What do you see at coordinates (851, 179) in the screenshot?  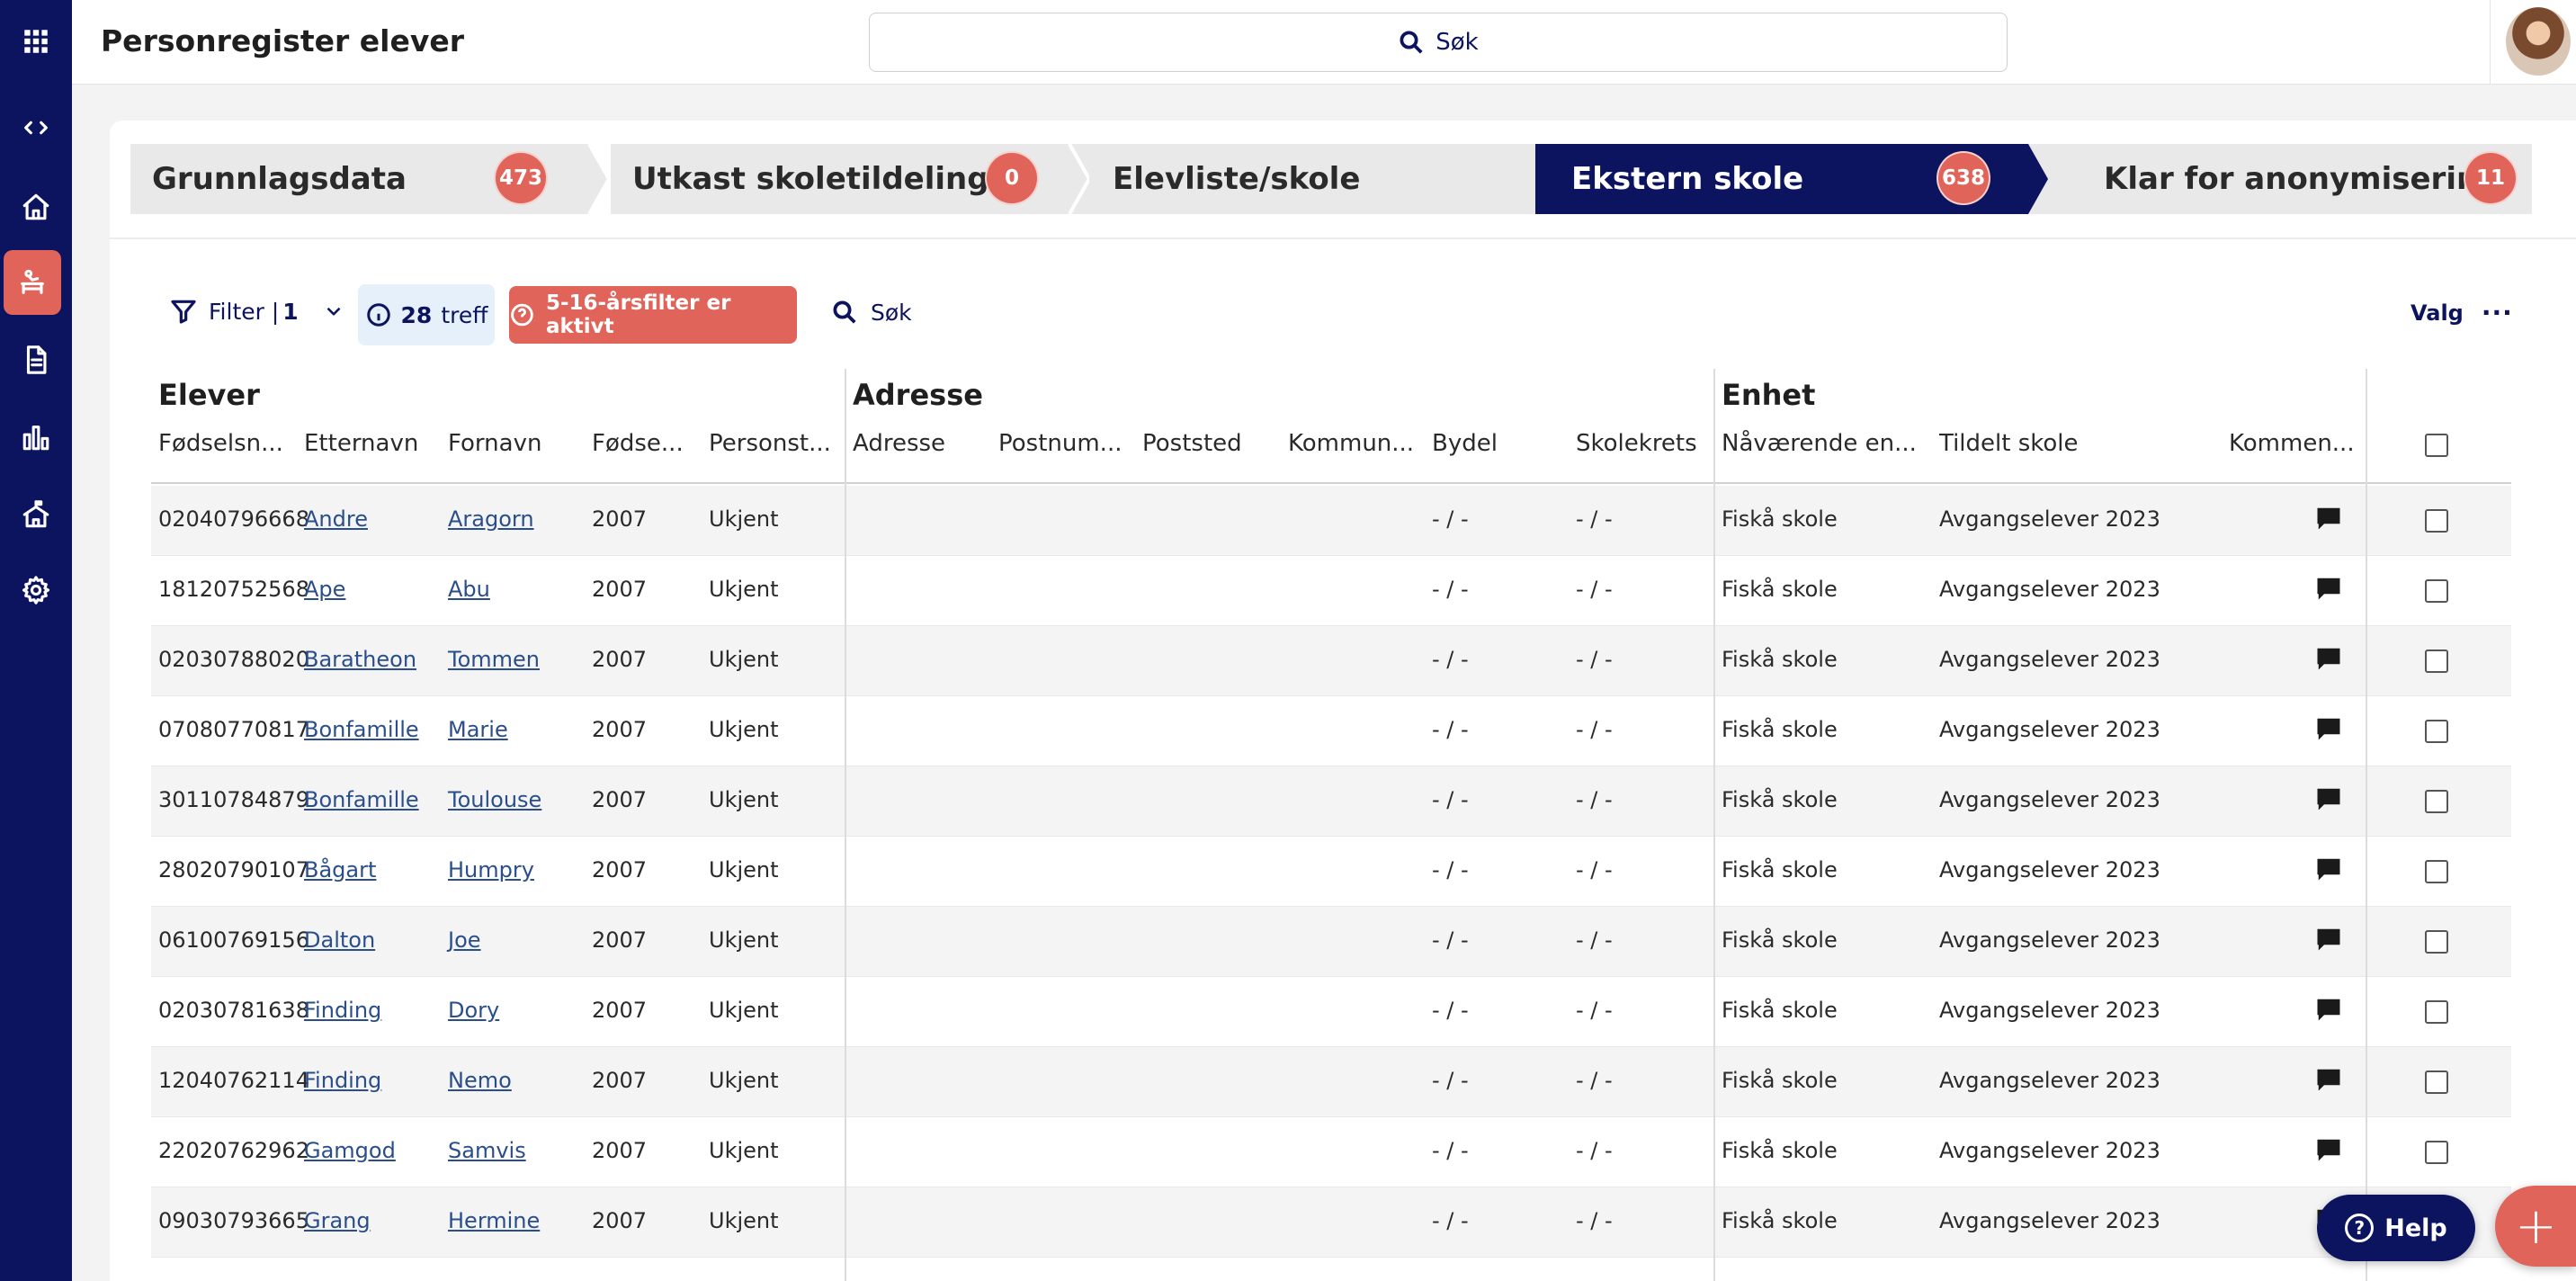 I see `step-utkast-skoletildeling: Utkast skoletildeling 0` at bounding box center [851, 179].